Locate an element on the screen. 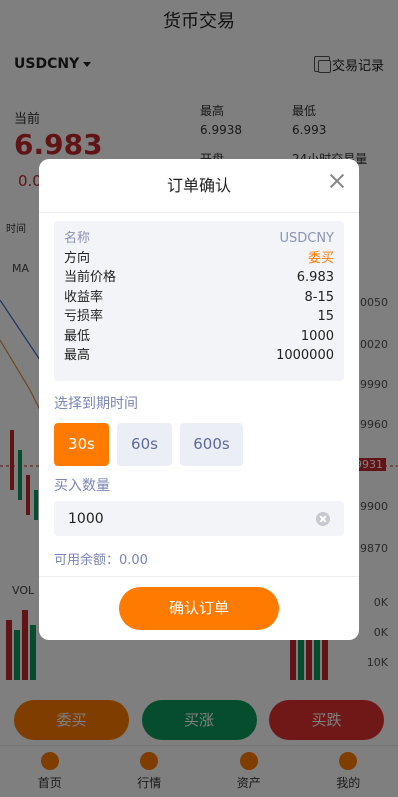  info-row-yield: 收益率 8-15 is located at coordinates (199, 298).